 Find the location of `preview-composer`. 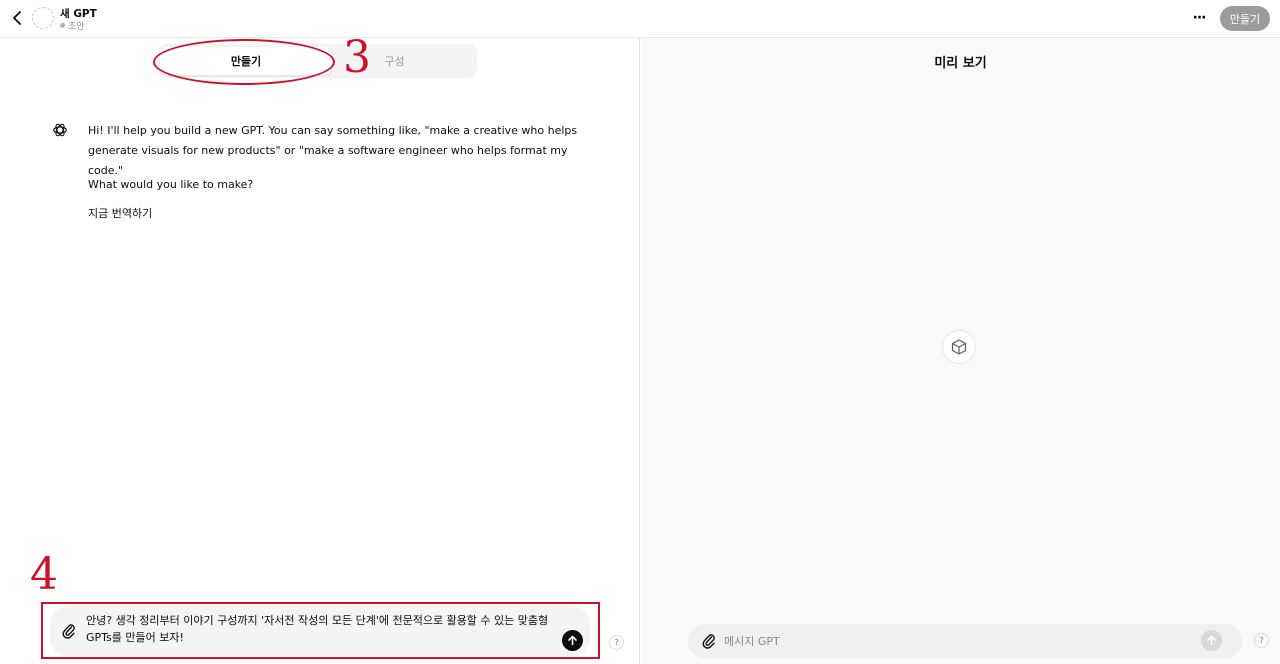

preview-composer is located at coordinates (965, 641).